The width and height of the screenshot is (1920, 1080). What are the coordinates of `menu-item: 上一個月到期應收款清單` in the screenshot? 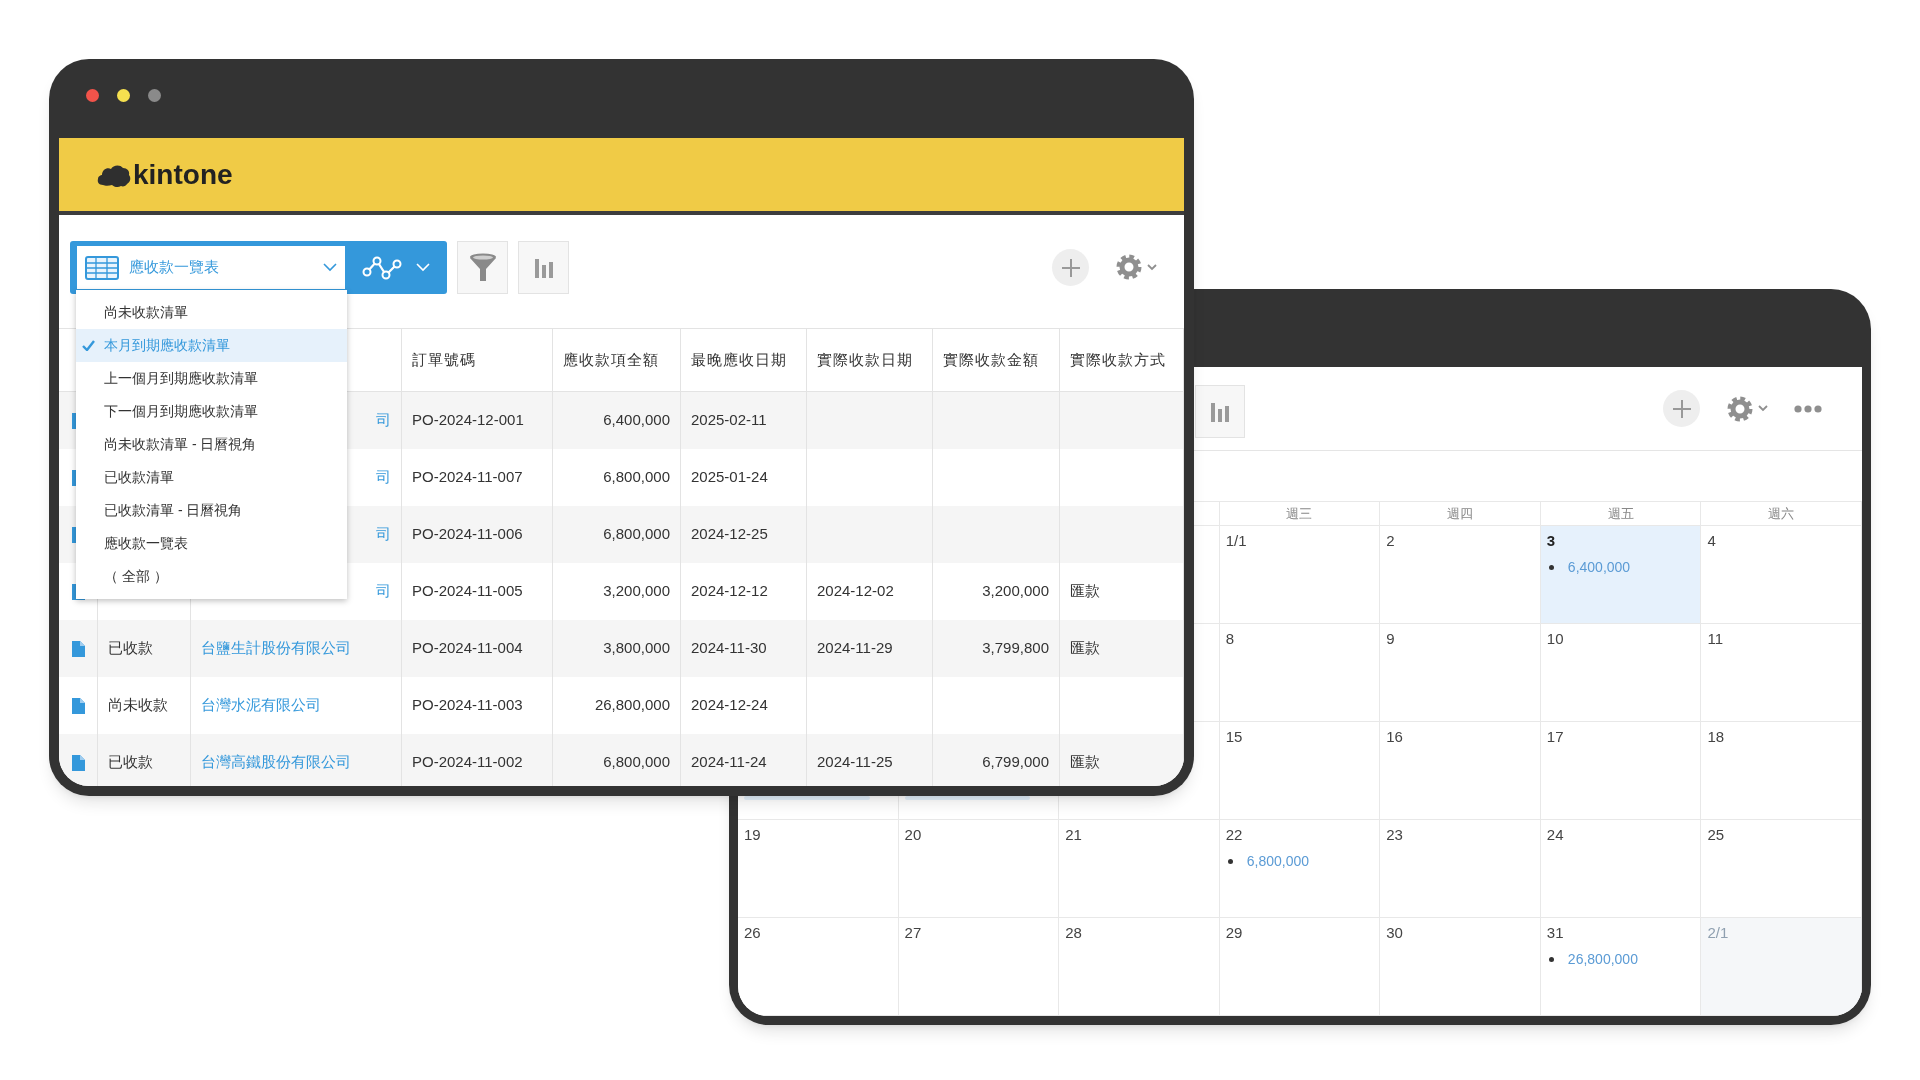 It's located at (211, 378).